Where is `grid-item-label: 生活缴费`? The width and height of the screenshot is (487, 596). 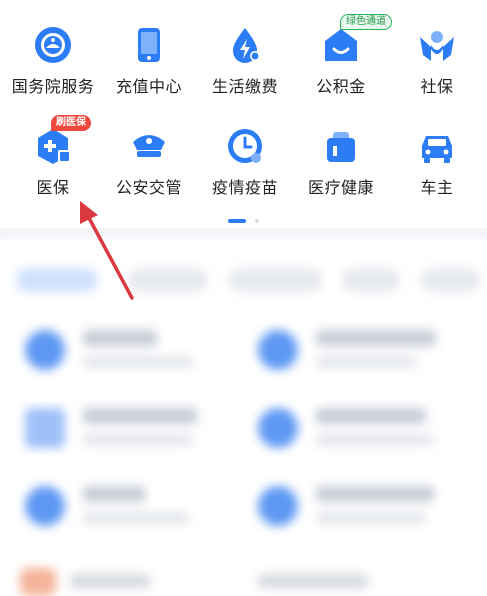
grid-item-label: 生活缴费 is located at coordinates (244, 86).